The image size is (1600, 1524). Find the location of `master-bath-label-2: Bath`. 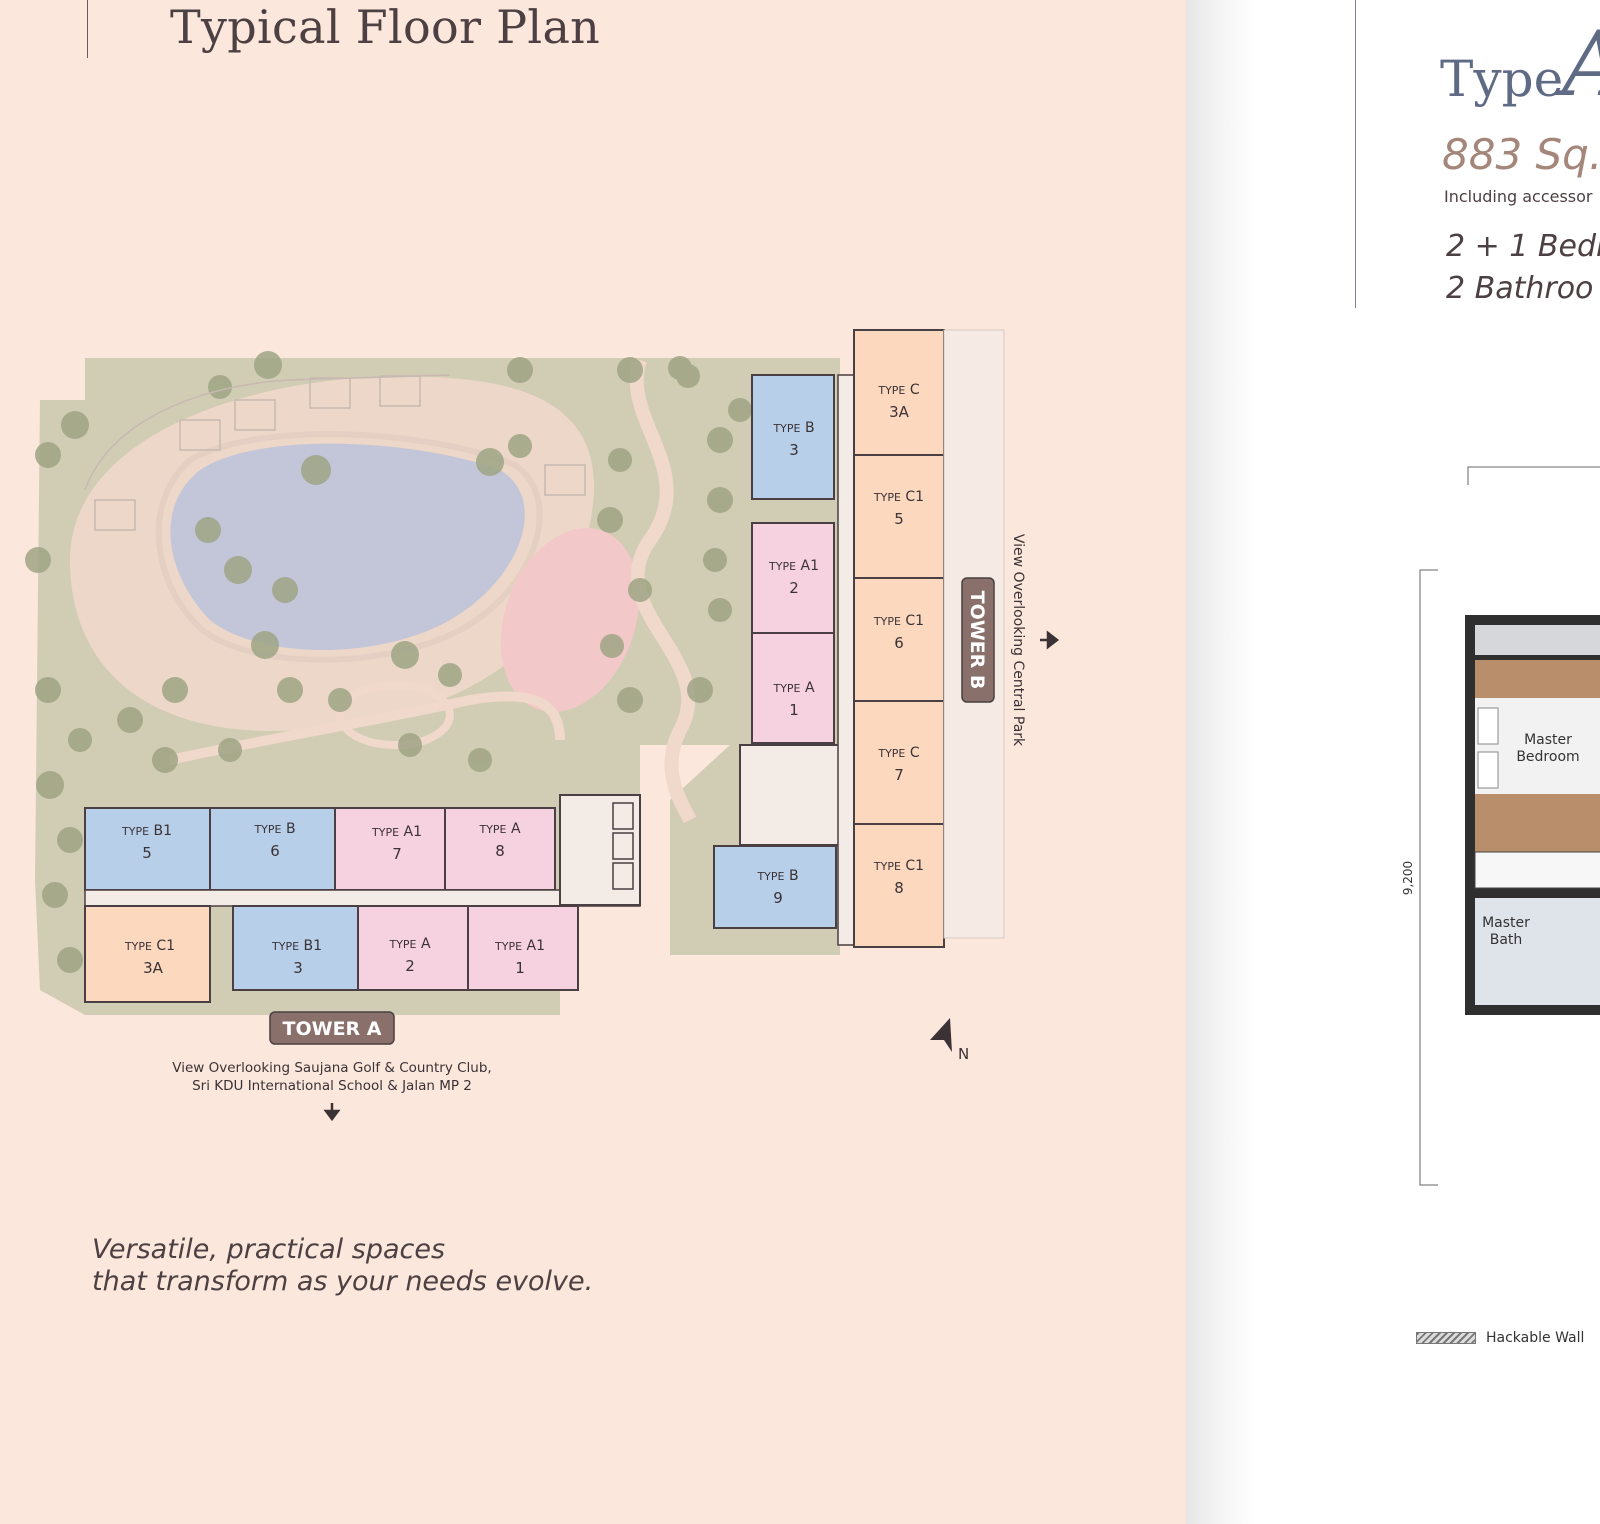

master-bath-label-2: Bath is located at coordinates (1506, 940).